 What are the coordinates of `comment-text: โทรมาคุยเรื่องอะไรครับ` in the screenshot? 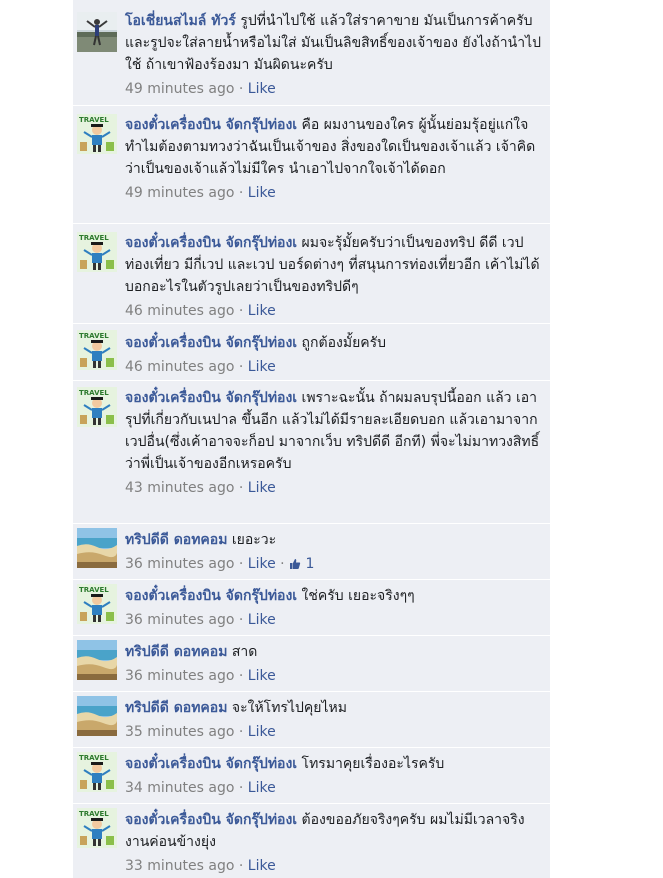 It's located at (373, 764).